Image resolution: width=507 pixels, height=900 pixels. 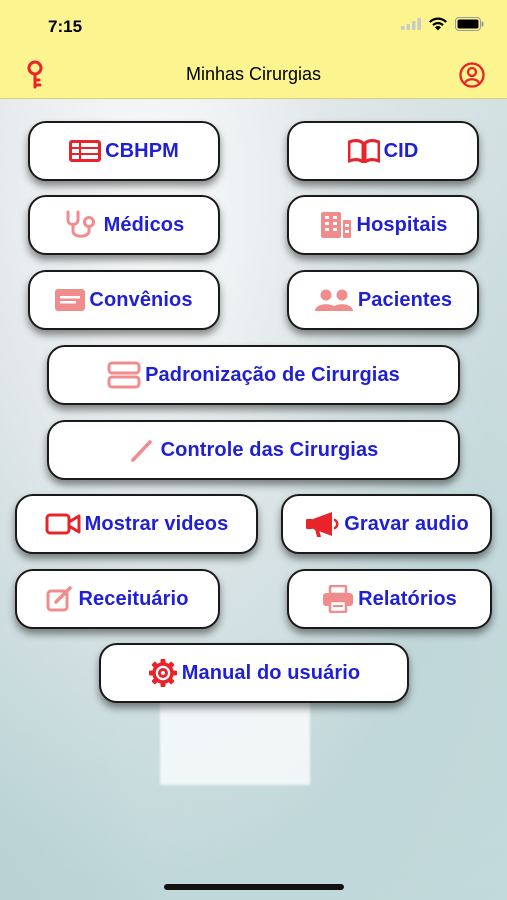 I want to click on stethoscope-icon, so click(x=82, y=225).